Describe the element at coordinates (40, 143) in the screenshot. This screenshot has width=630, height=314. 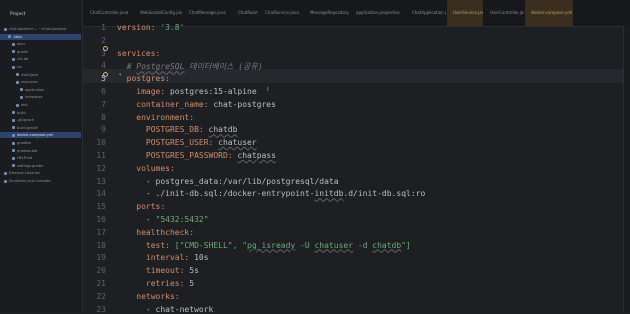
I see `tree-item: gradlew` at that location.